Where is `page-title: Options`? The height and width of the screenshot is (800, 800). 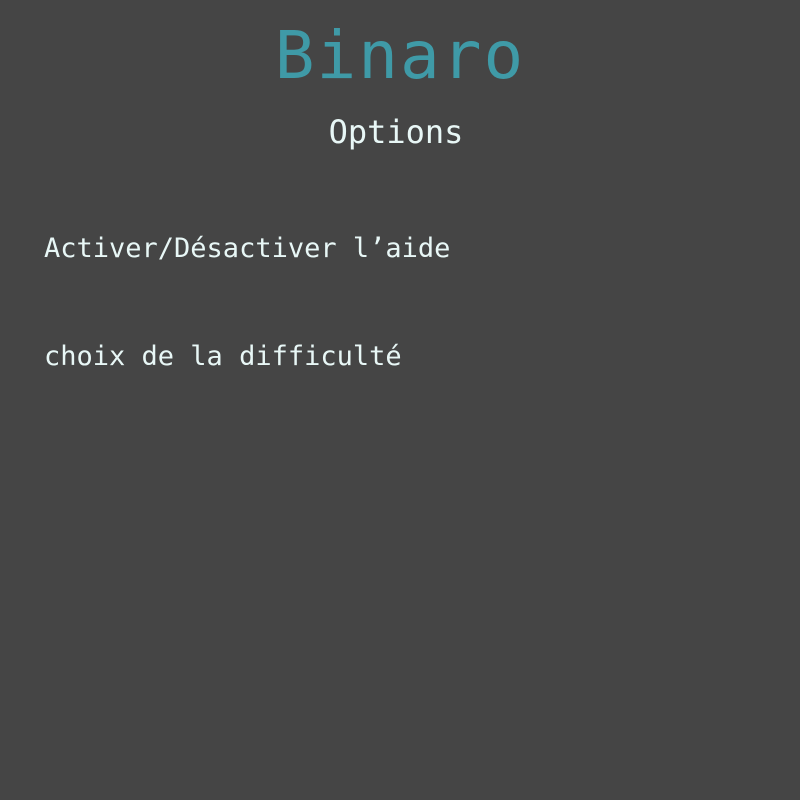
page-title: Options is located at coordinates (396, 132).